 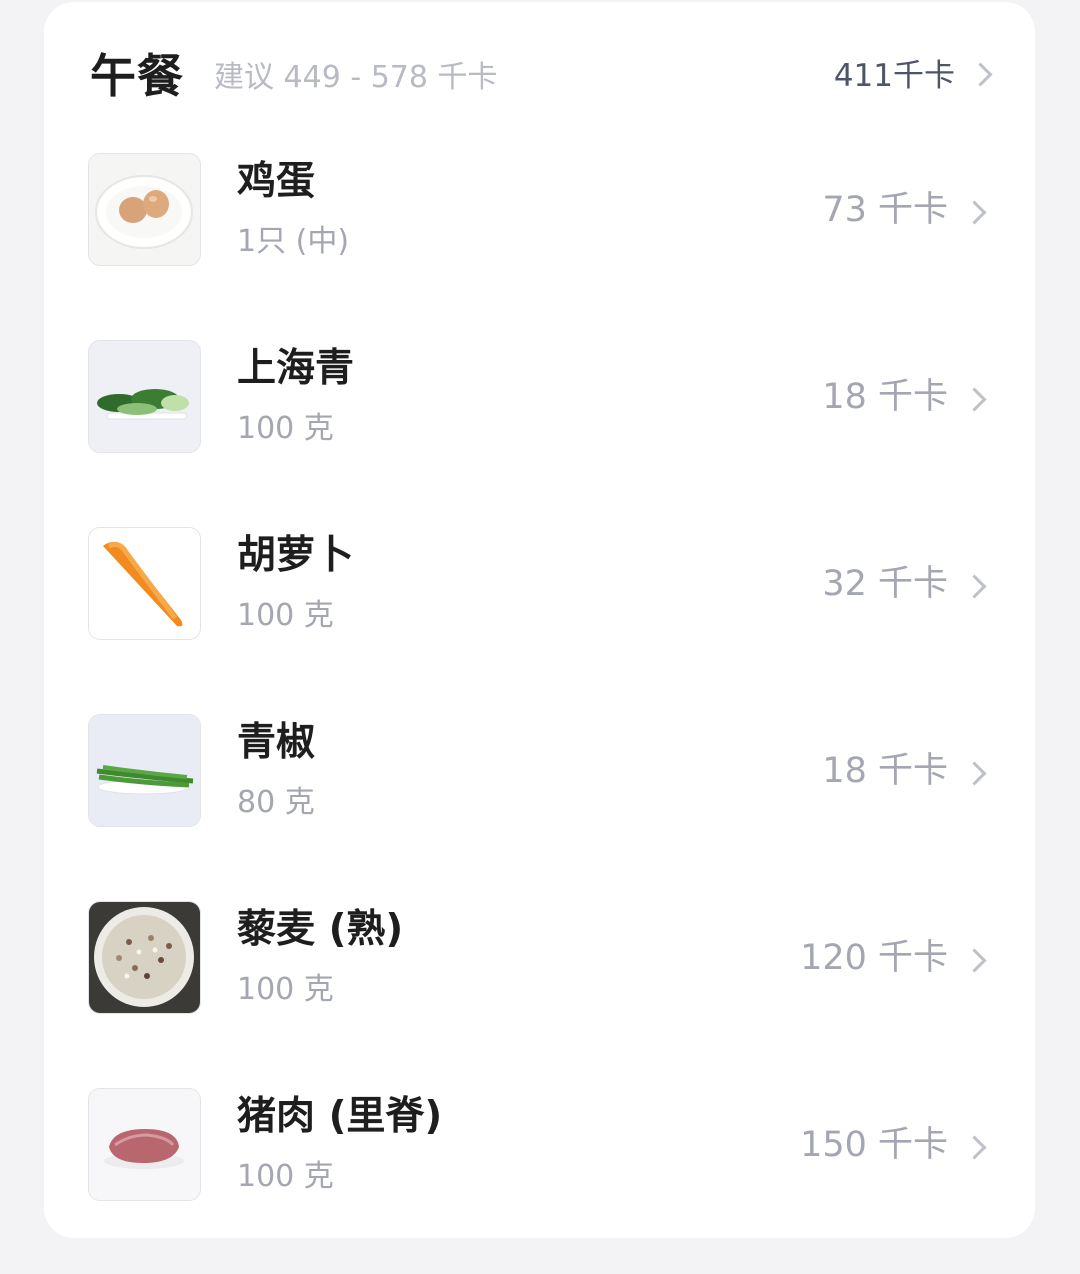 What do you see at coordinates (340, 1116) in the screenshot?
I see `food-name: 猪肉 (里脊)` at bounding box center [340, 1116].